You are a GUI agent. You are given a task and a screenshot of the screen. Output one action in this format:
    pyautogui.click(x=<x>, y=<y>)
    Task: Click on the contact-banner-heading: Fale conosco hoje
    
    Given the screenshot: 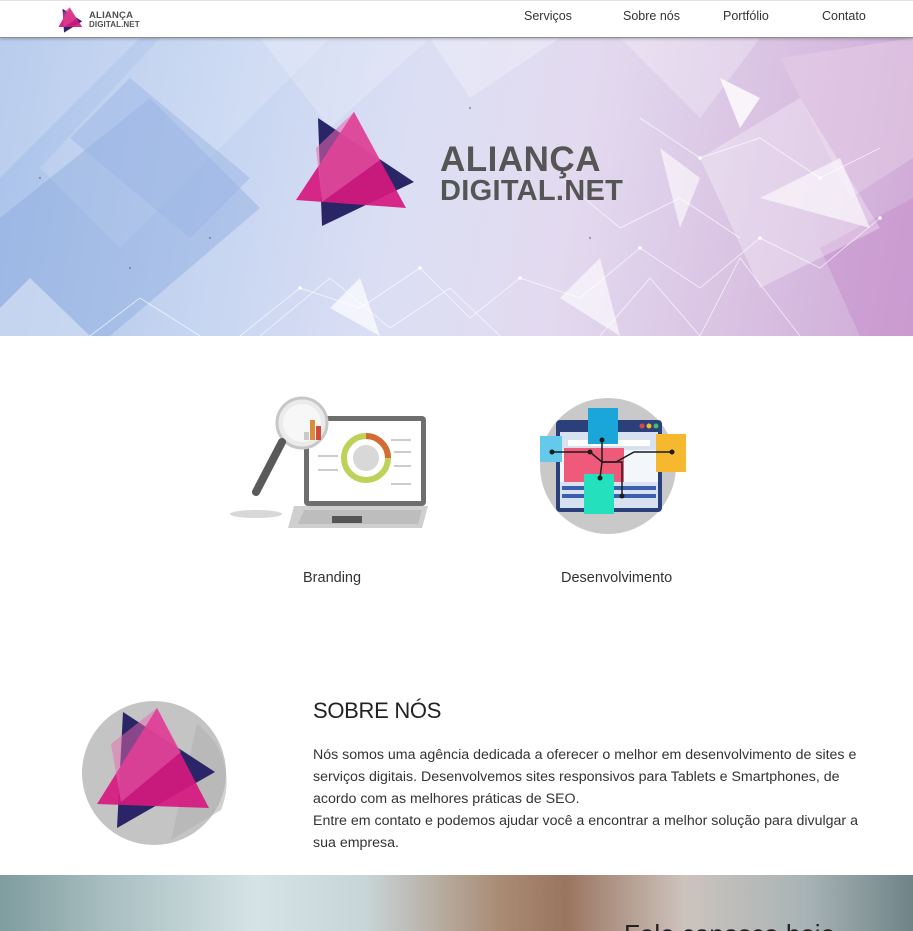 What is the action you would take?
    pyautogui.click(x=729, y=925)
    